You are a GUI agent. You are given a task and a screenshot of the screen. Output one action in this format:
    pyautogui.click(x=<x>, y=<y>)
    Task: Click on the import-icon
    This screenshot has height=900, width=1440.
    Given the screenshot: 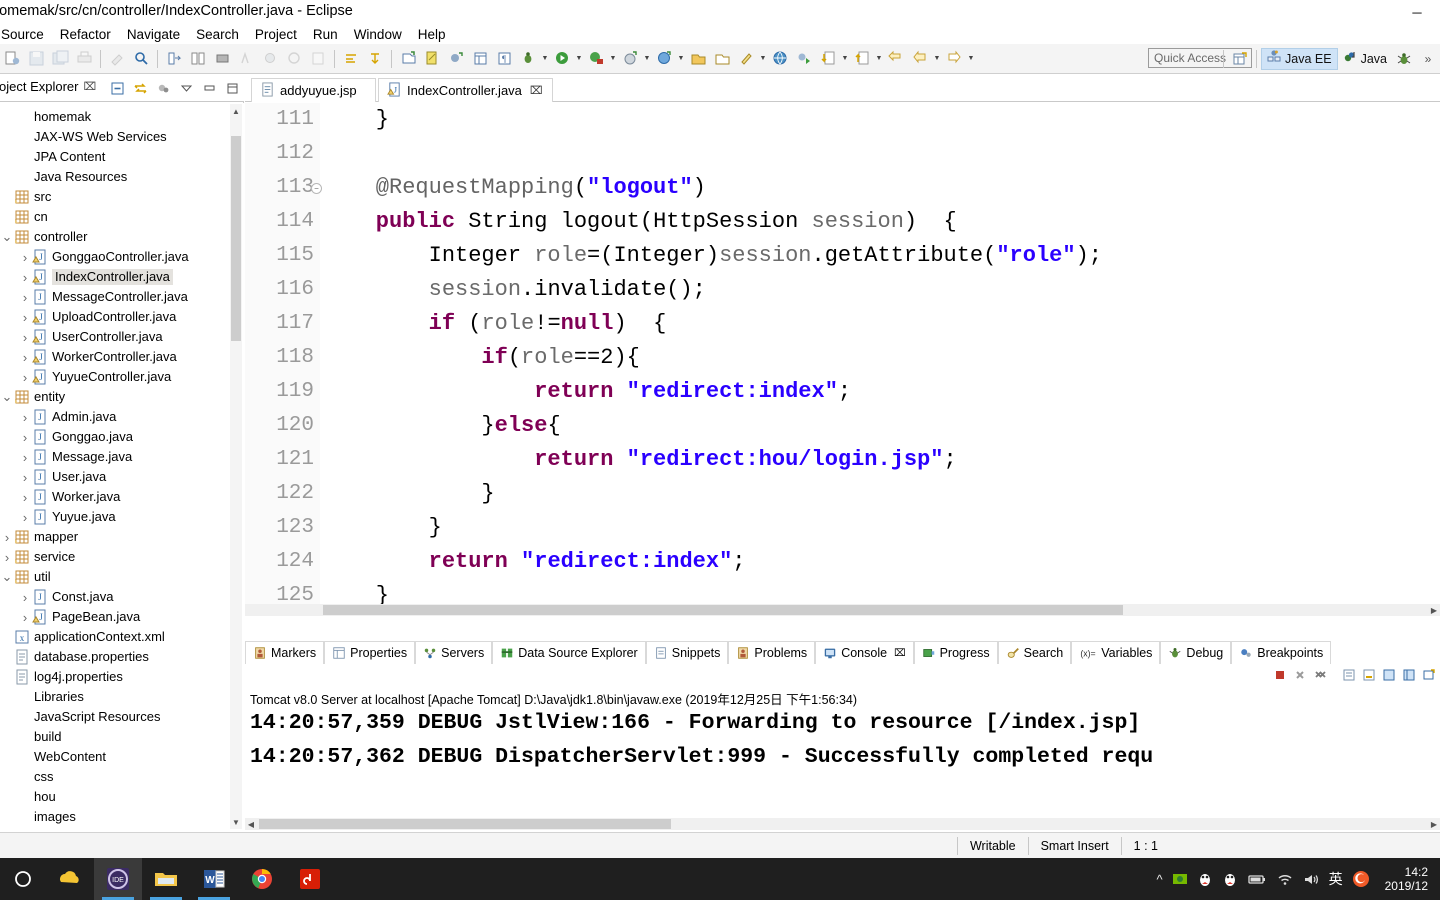 What is the action you would take?
    pyautogui.click(x=828, y=59)
    